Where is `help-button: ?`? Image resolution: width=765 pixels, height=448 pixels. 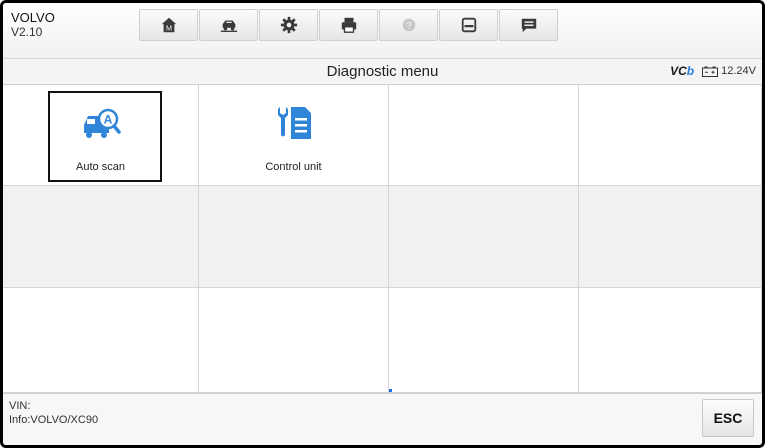
help-button: ? is located at coordinates (408, 25).